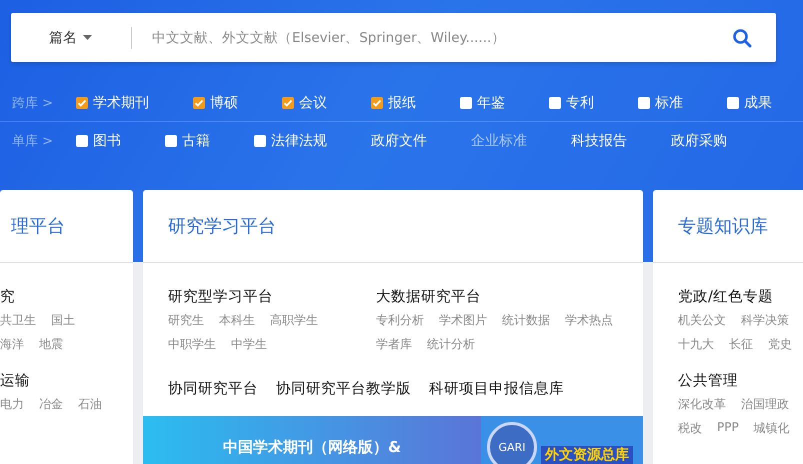 The image size is (803, 464). Describe the element at coordinates (98, 141) in the screenshot. I see `database-checkbox: 图书` at that location.